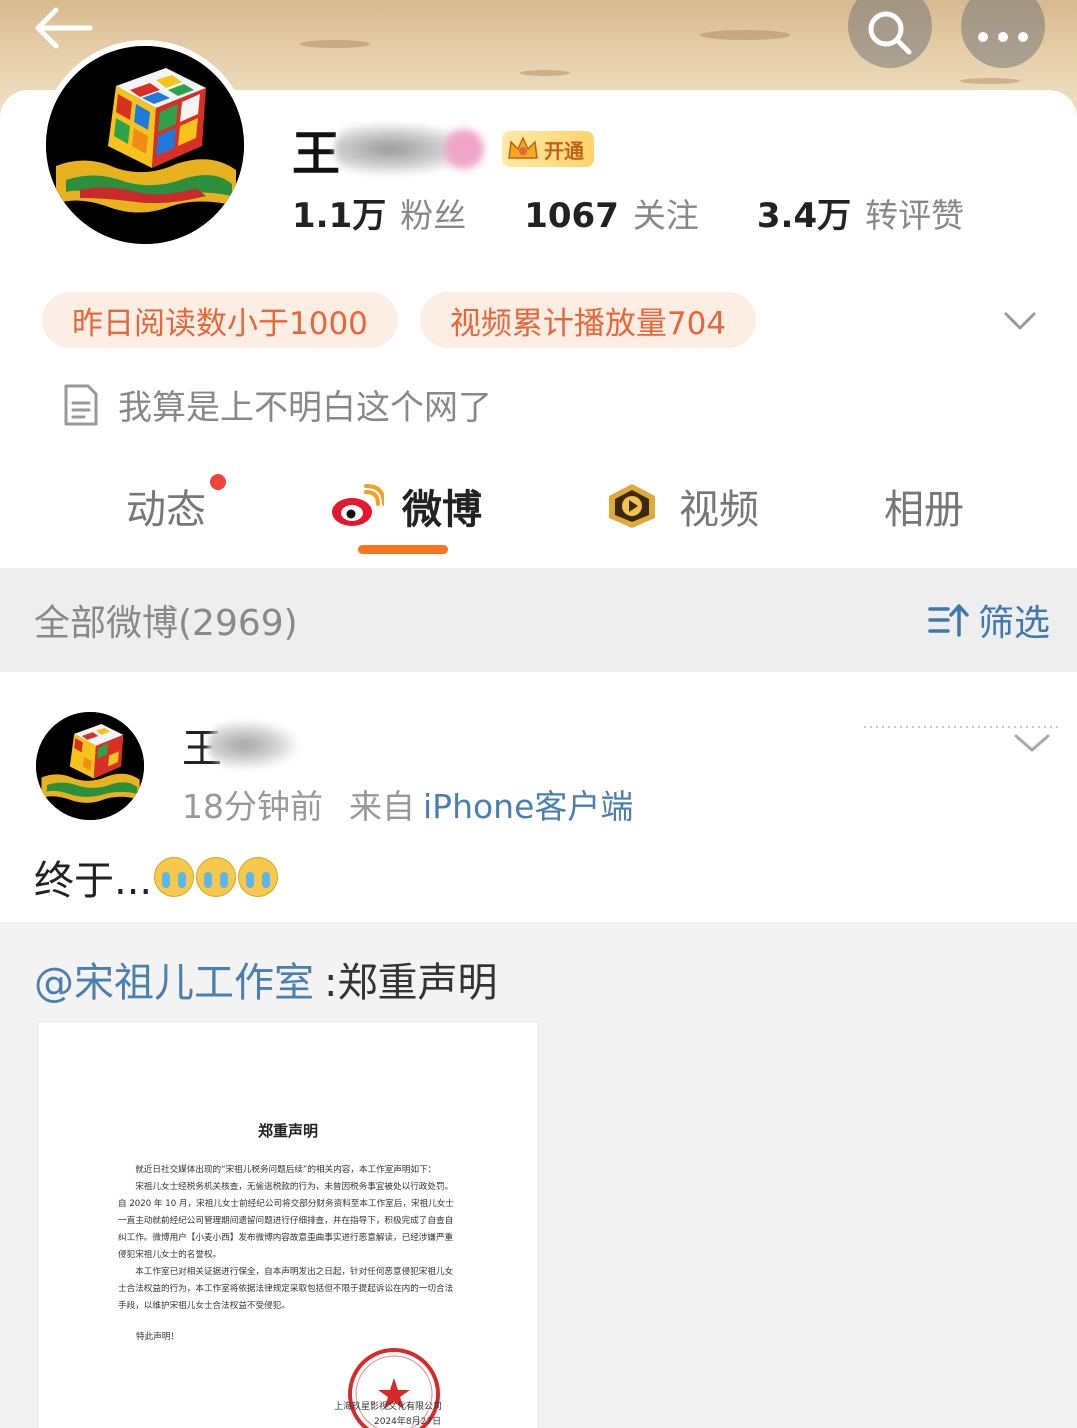  I want to click on tab-dynamic: 动态, so click(166, 506).